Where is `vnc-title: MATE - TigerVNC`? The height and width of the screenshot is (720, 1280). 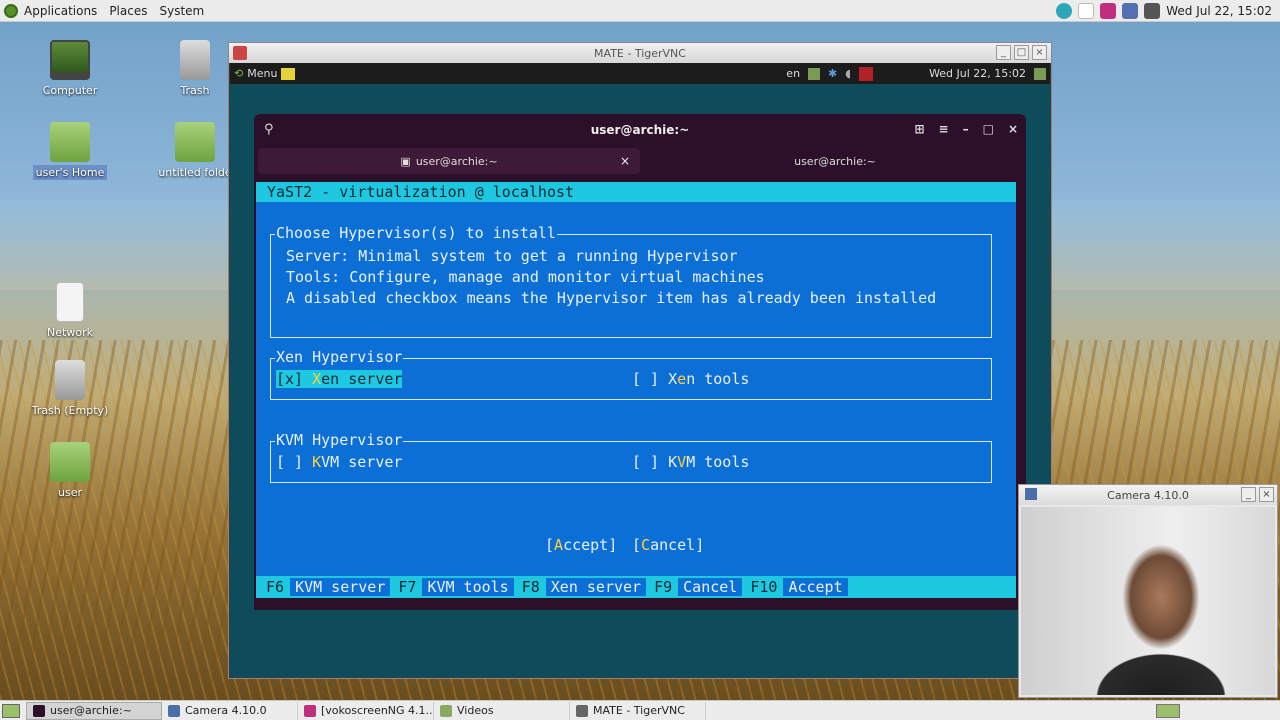 vnc-title: MATE - TigerVNC is located at coordinates (640, 53).